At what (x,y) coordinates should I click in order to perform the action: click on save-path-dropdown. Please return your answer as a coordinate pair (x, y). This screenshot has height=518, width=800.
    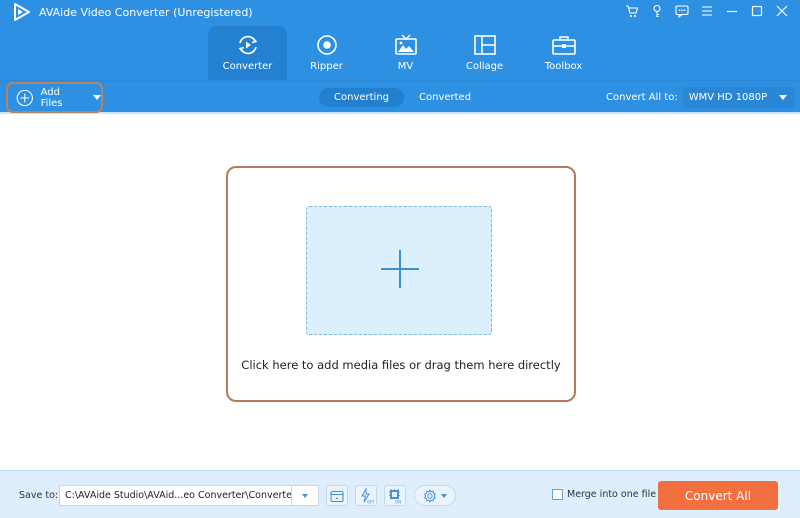
    Looking at the image, I should click on (304, 495).